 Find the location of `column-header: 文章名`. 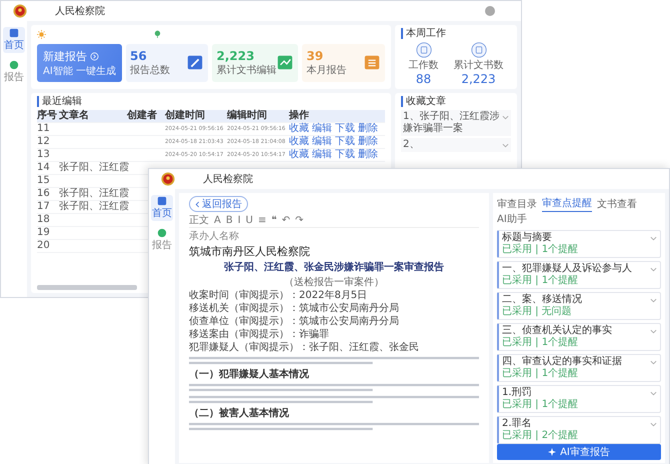

column-header: 文章名 is located at coordinates (74, 116).